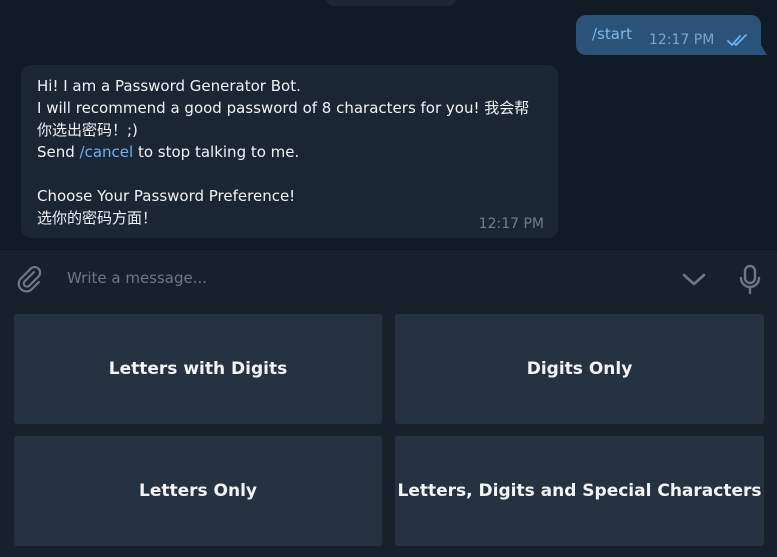 This screenshot has height=557, width=777. What do you see at coordinates (58, 152) in the screenshot?
I see `send-prefix: Send` at bounding box center [58, 152].